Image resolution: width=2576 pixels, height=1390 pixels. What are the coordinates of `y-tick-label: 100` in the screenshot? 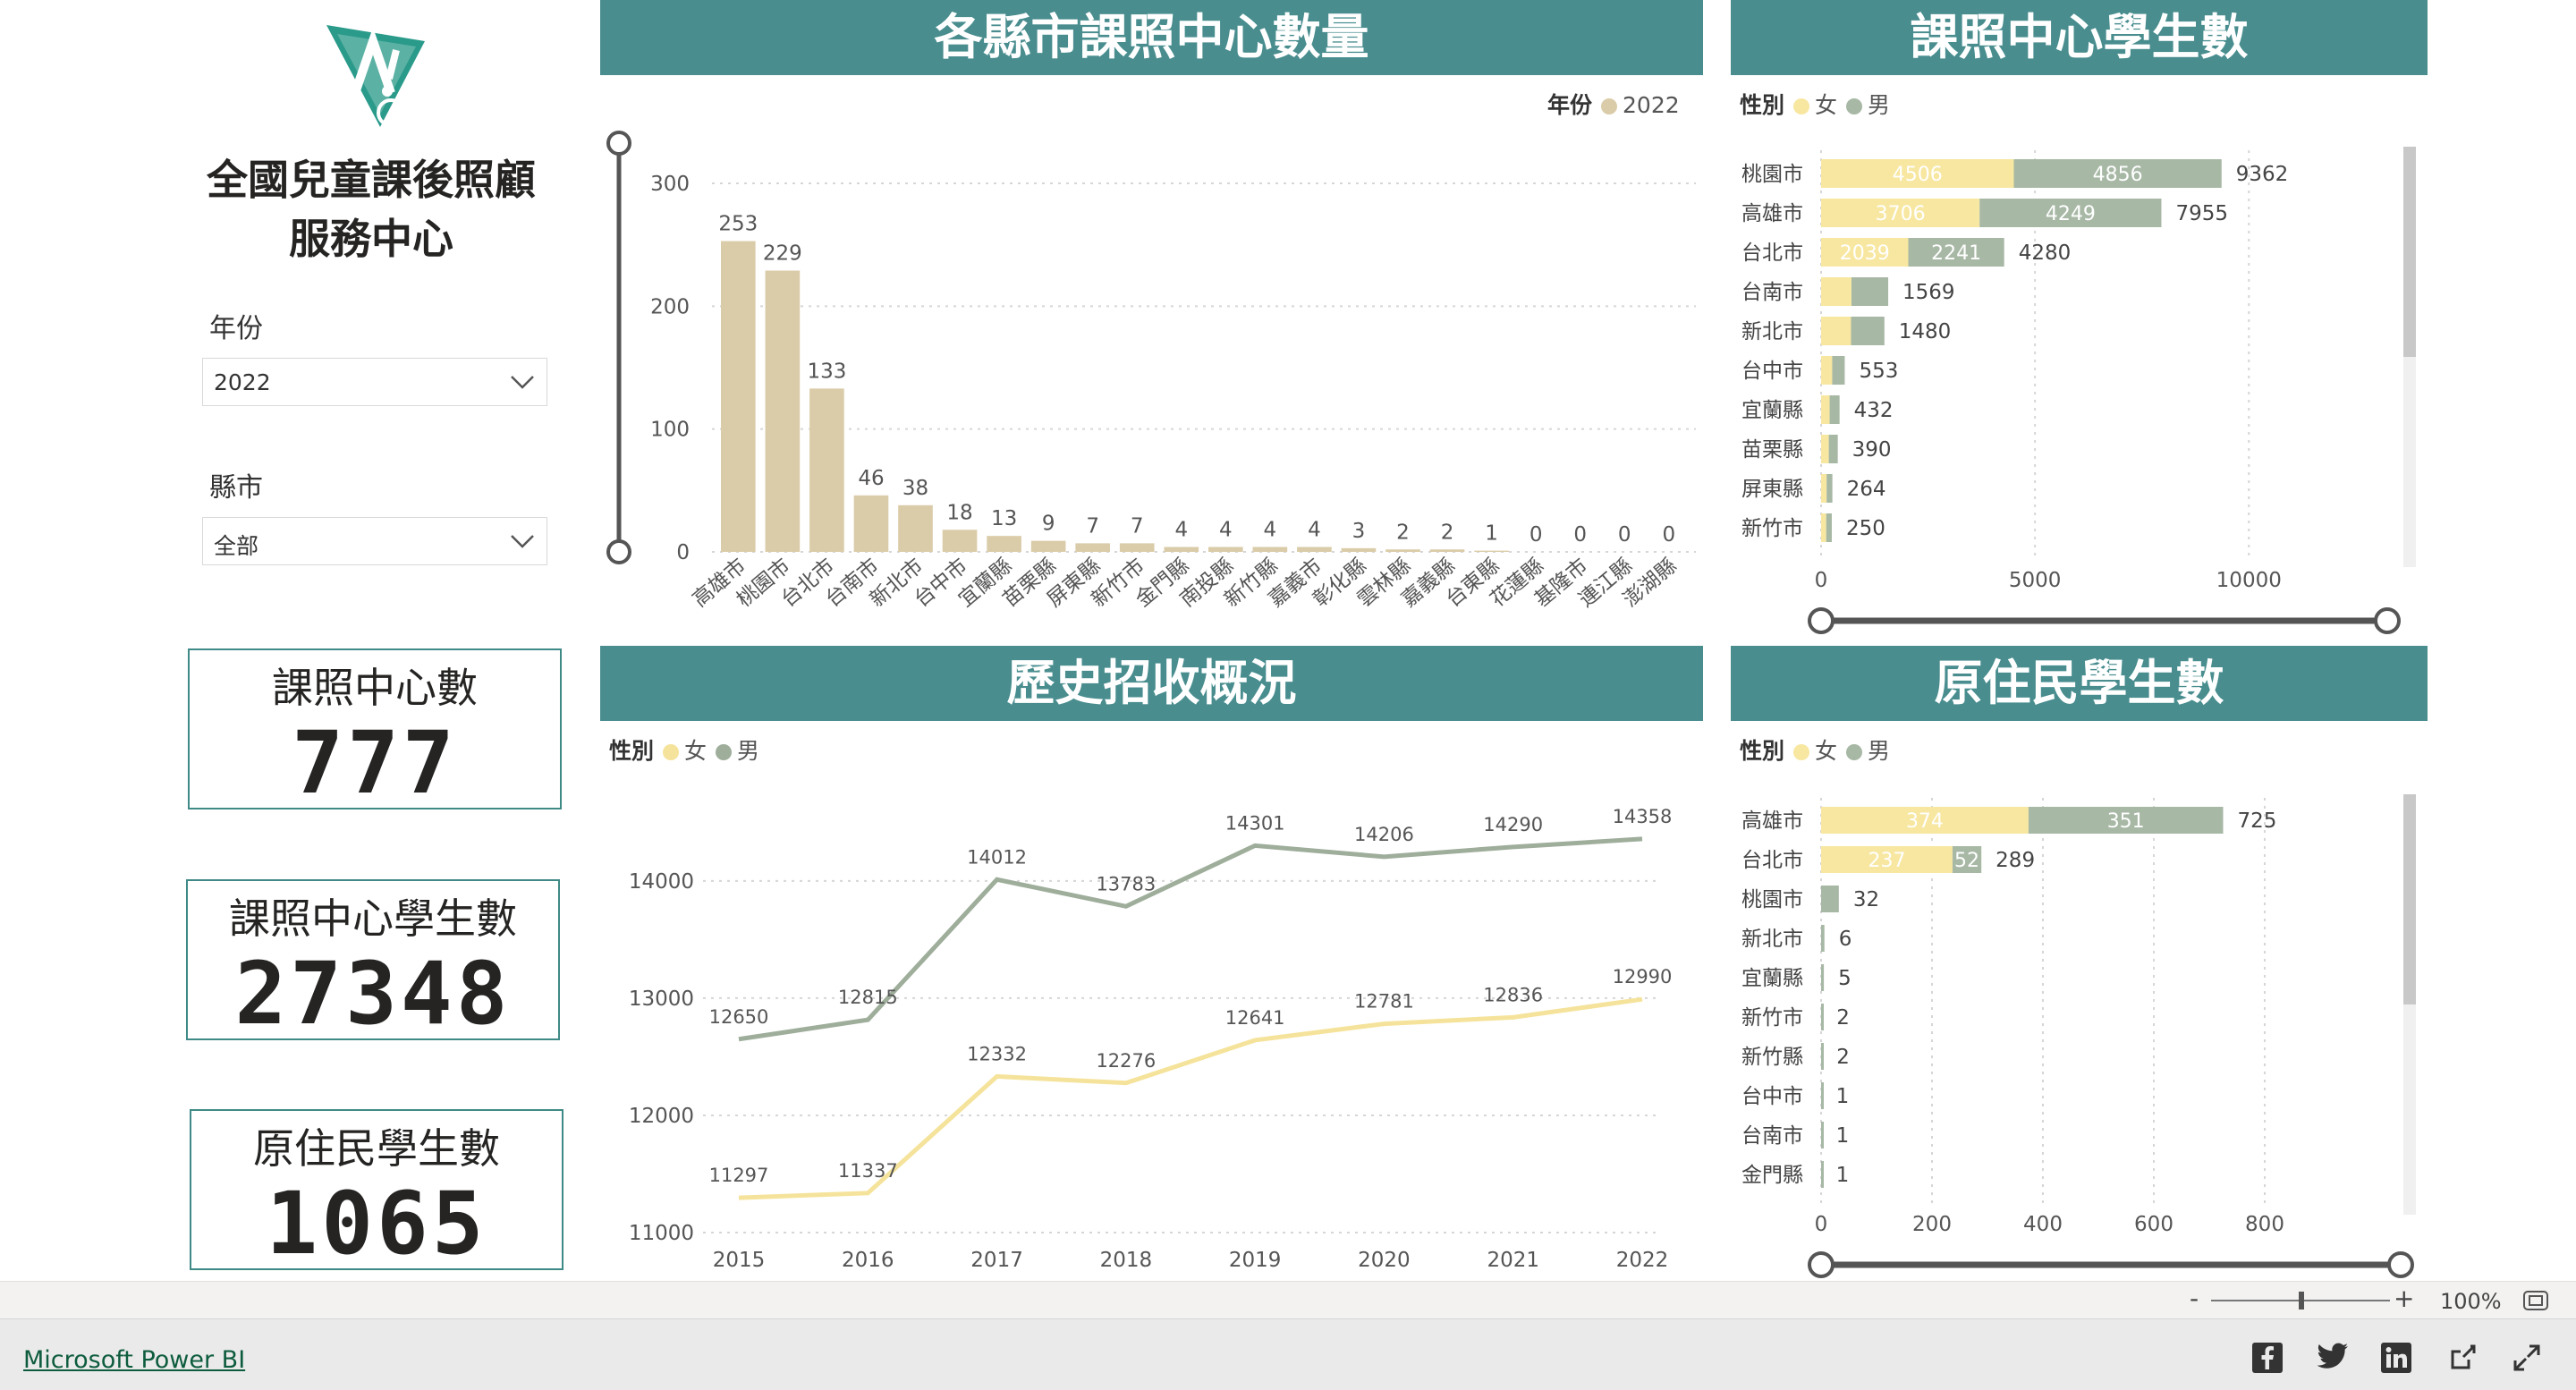 It's located at (670, 430).